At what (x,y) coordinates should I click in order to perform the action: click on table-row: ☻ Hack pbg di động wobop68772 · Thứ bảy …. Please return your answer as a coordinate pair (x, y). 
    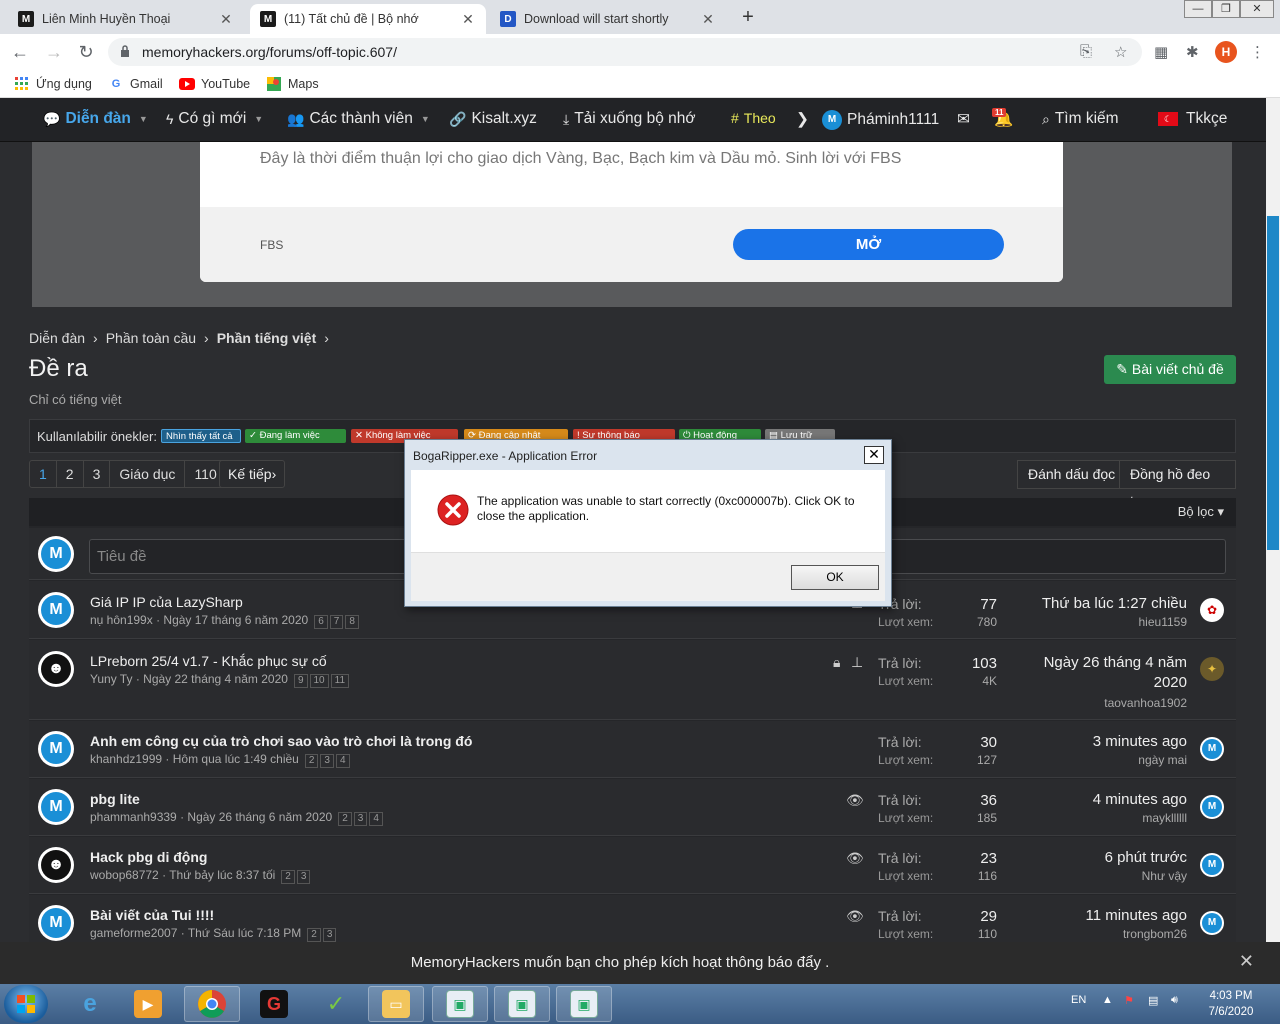
    Looking at the image, I should click on (632, 865).